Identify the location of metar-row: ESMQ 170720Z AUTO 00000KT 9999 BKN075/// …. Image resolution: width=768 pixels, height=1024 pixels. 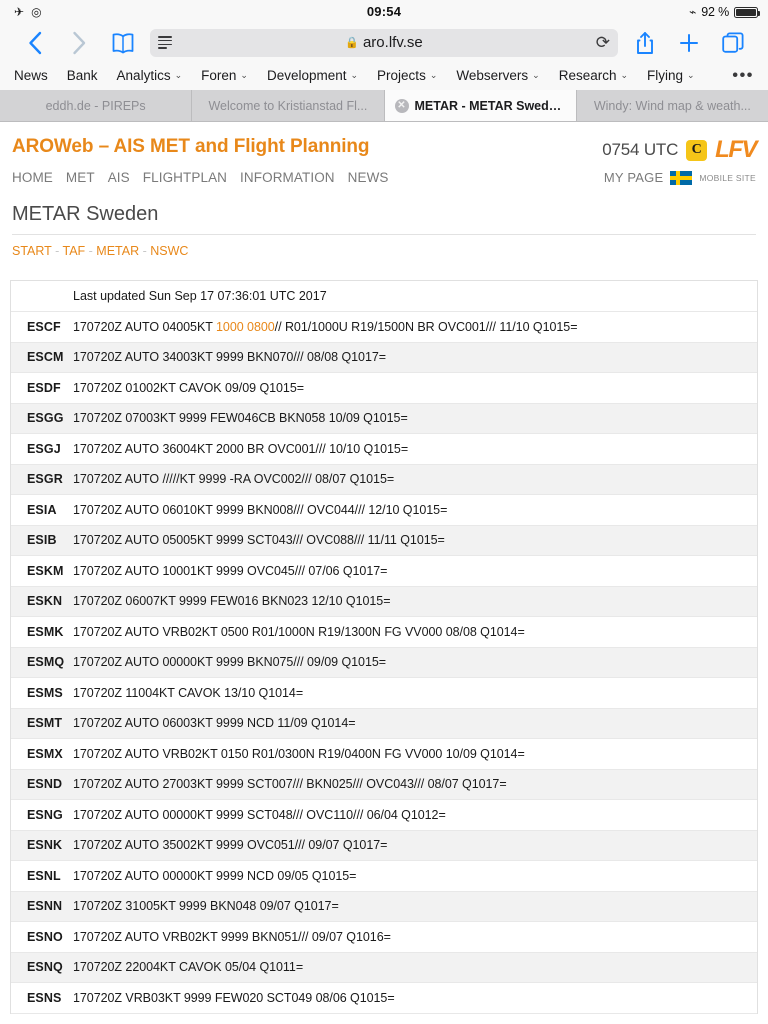
(384, 662).